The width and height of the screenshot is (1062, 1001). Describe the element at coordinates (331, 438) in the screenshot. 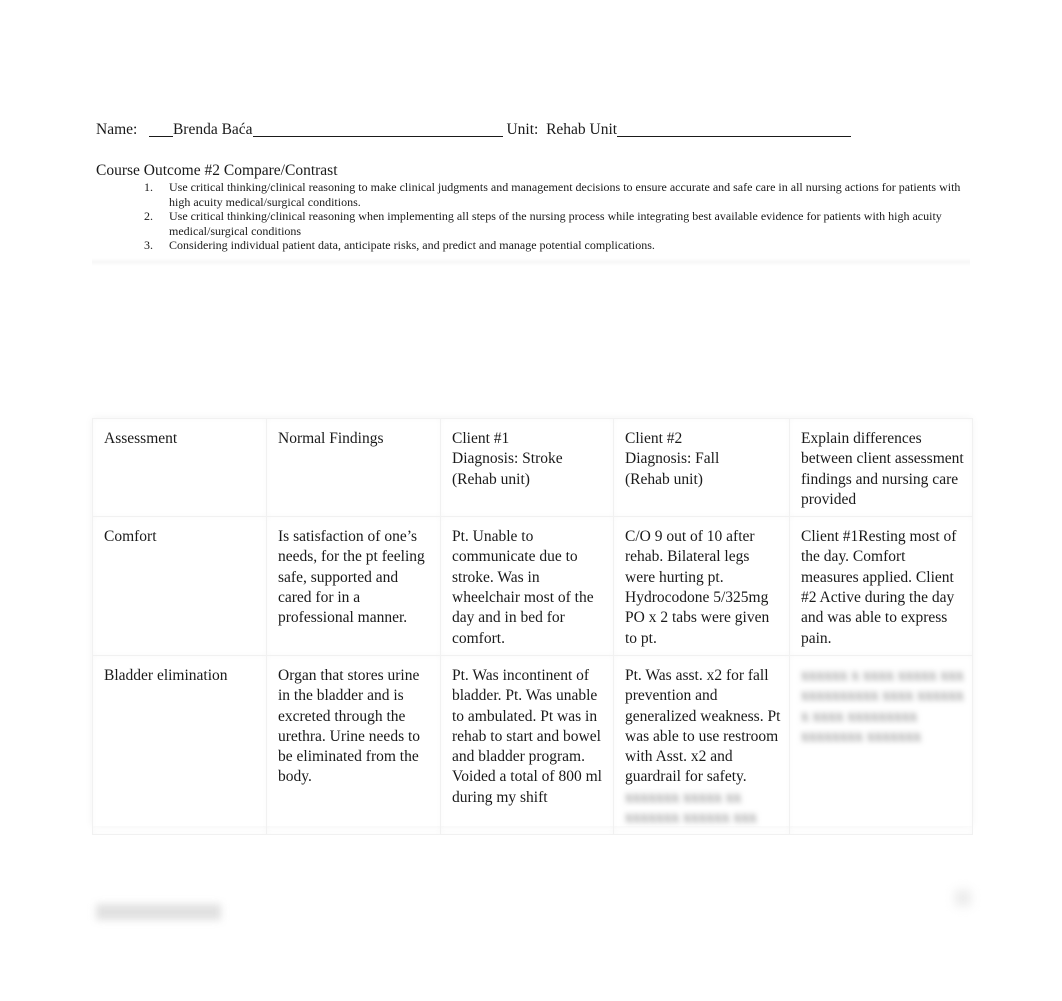

I see `header-text: Normal Findings` at that location.